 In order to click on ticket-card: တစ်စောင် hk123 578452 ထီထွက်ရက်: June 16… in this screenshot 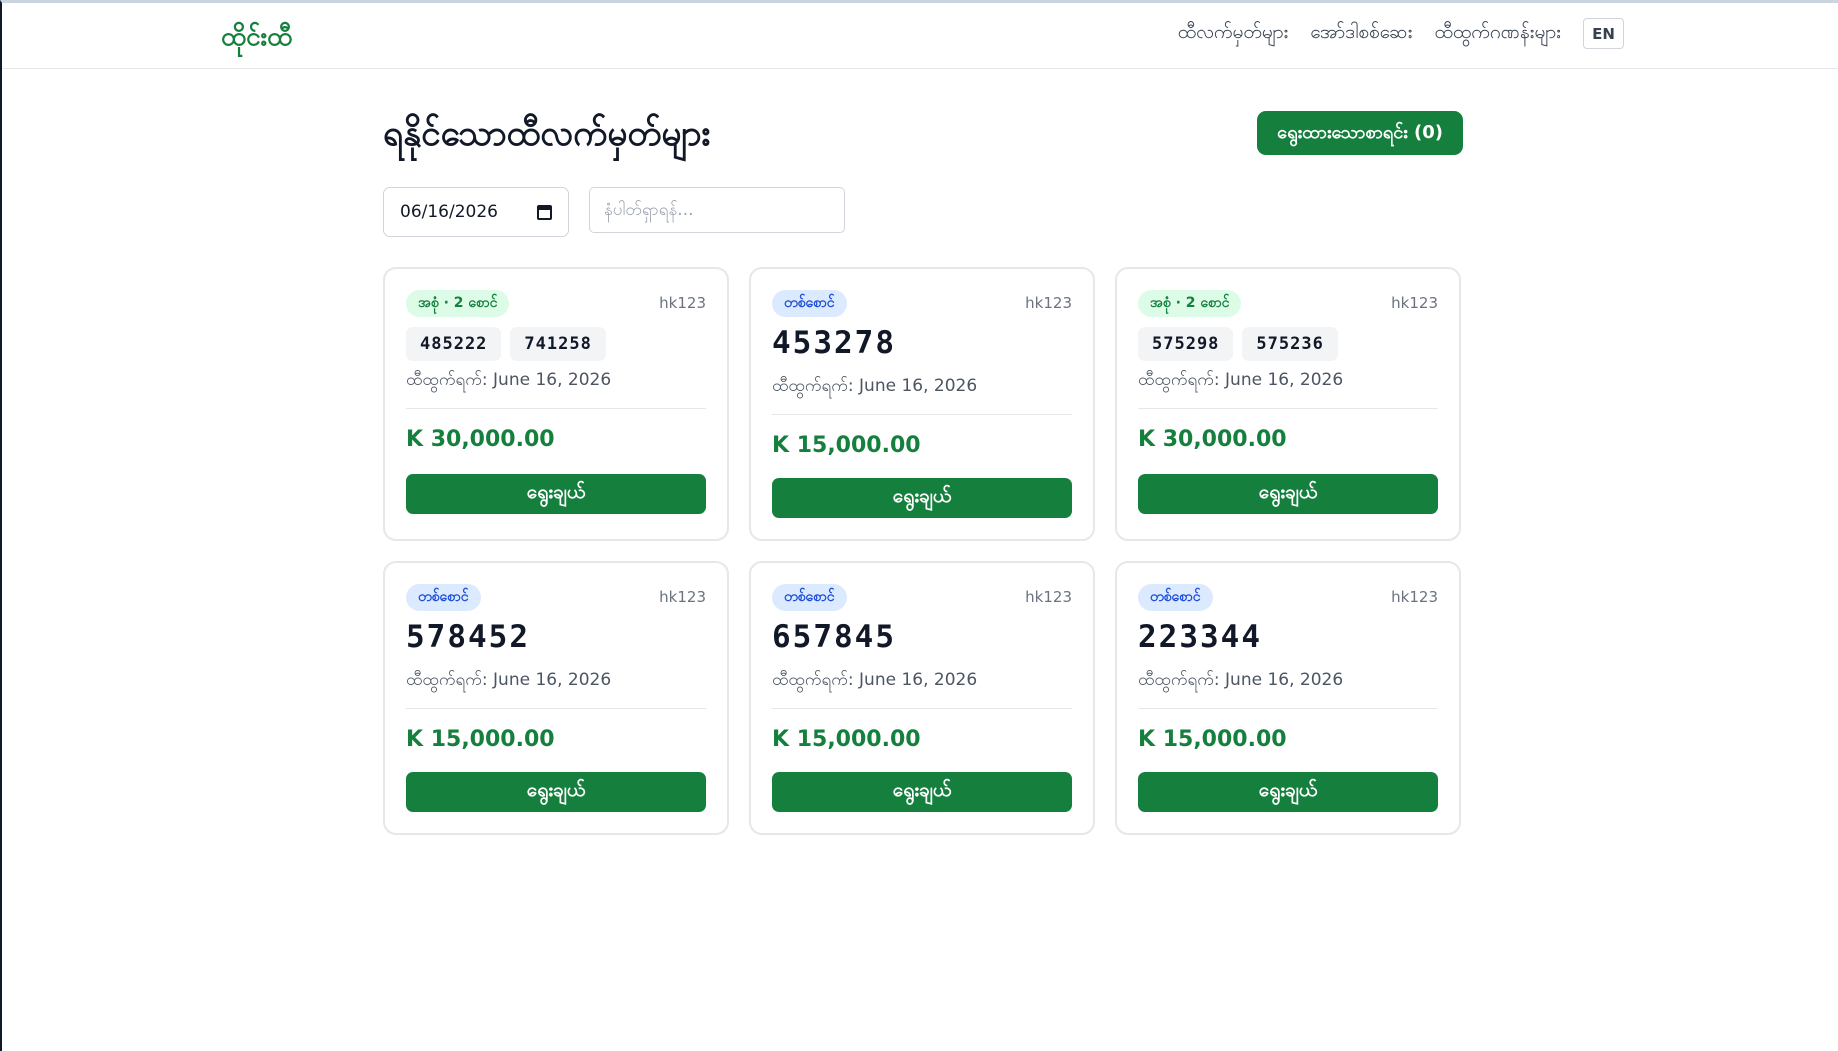, I will do `click(556, 698)`.